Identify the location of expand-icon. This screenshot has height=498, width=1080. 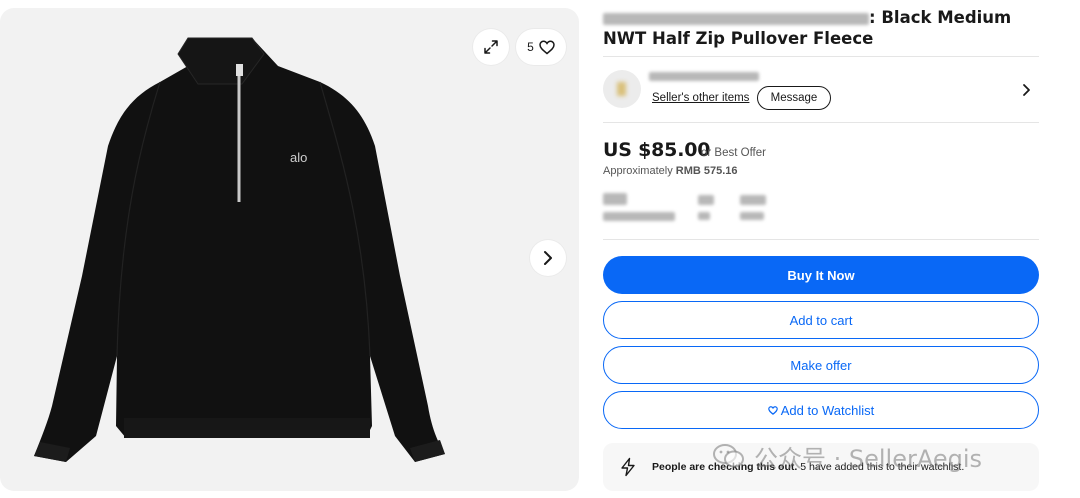
(491, 47).